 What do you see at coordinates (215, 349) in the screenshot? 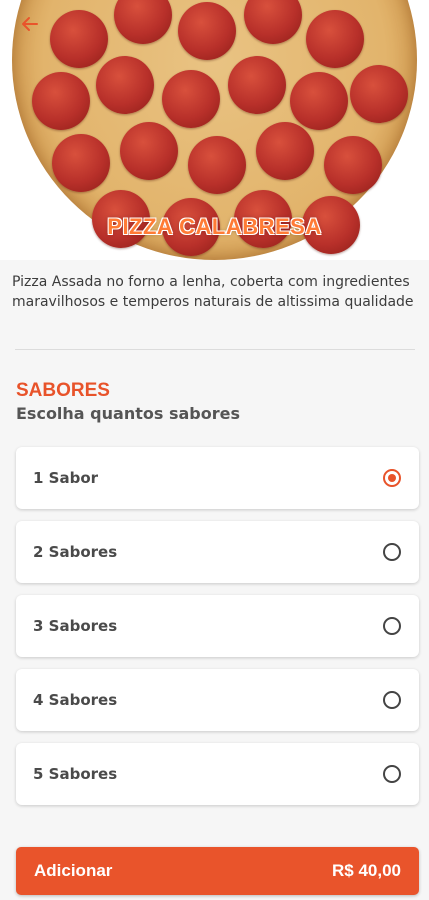
I see `divider` at bounding box center [215, 349].